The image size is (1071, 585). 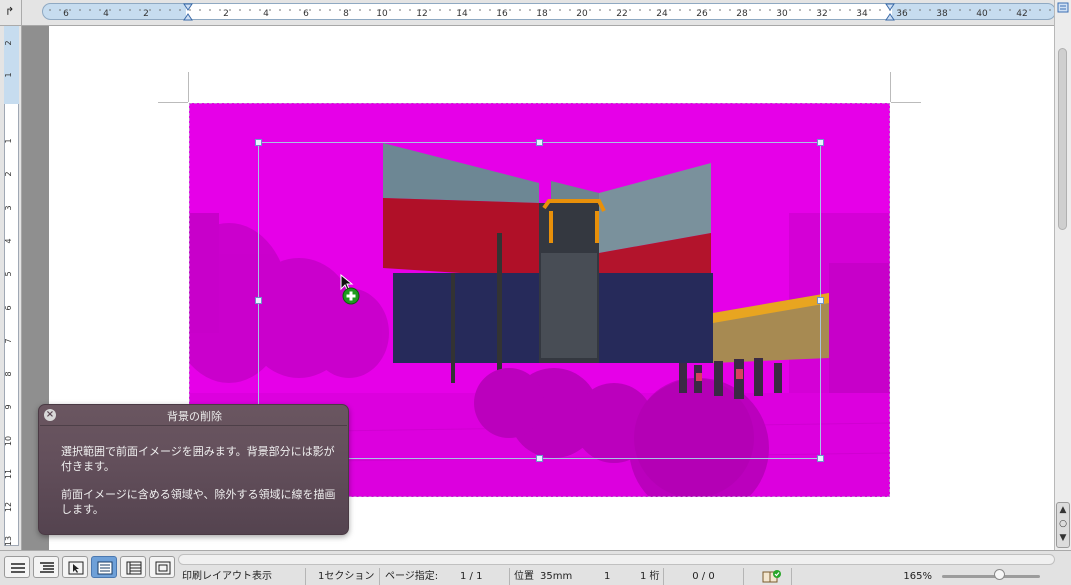 What do you see at coordinates (194, 416) in the screenshot?
I see `panel-title: 背景の削除` at bounding box center [194, 416].